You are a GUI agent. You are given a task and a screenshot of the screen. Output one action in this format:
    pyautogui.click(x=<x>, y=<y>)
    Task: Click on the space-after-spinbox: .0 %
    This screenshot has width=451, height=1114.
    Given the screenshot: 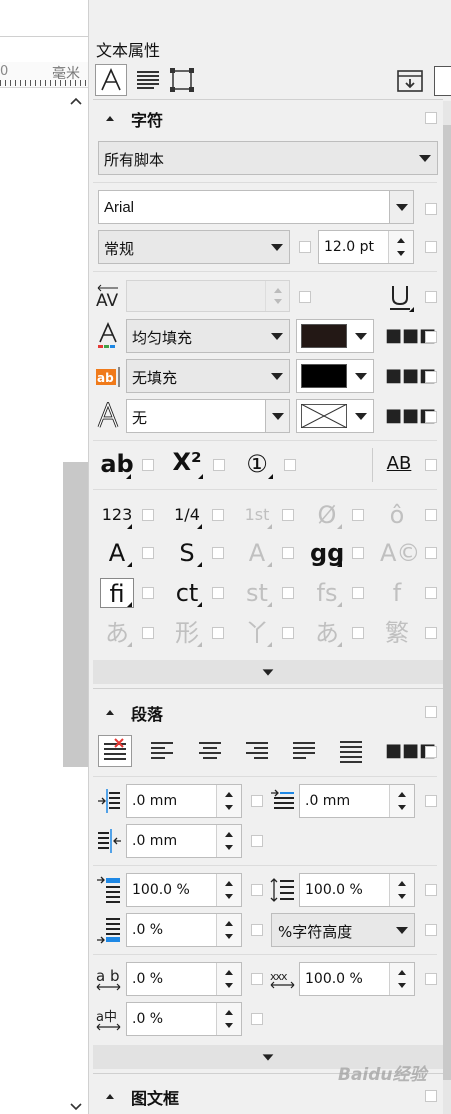 What is the action you would take?
    pyautogui.click(x=184, y=930)
    